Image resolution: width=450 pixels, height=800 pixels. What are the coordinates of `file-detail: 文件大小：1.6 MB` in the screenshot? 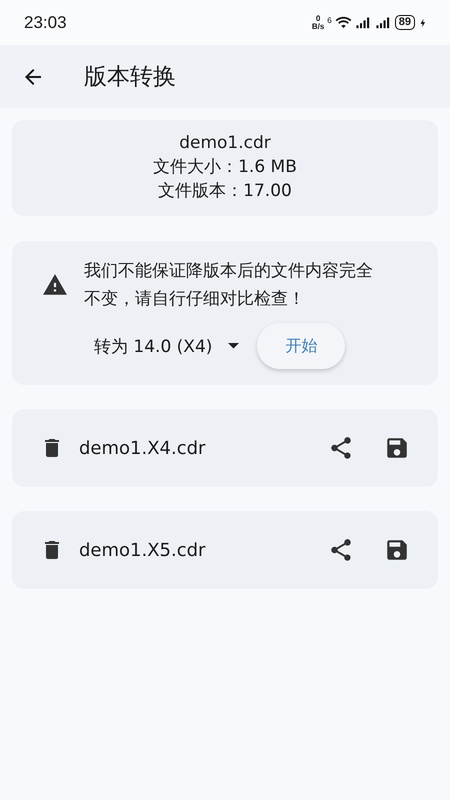 It's located at (225, 167).